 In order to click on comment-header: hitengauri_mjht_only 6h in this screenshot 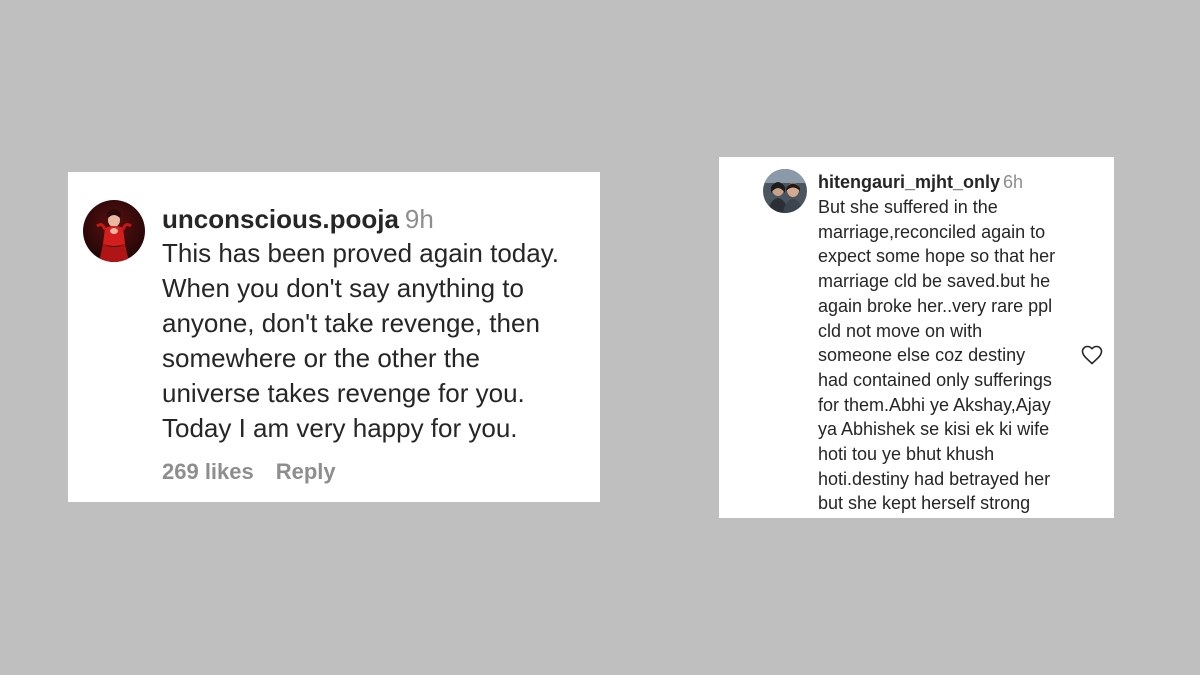, I will do `click(949, 182)`.